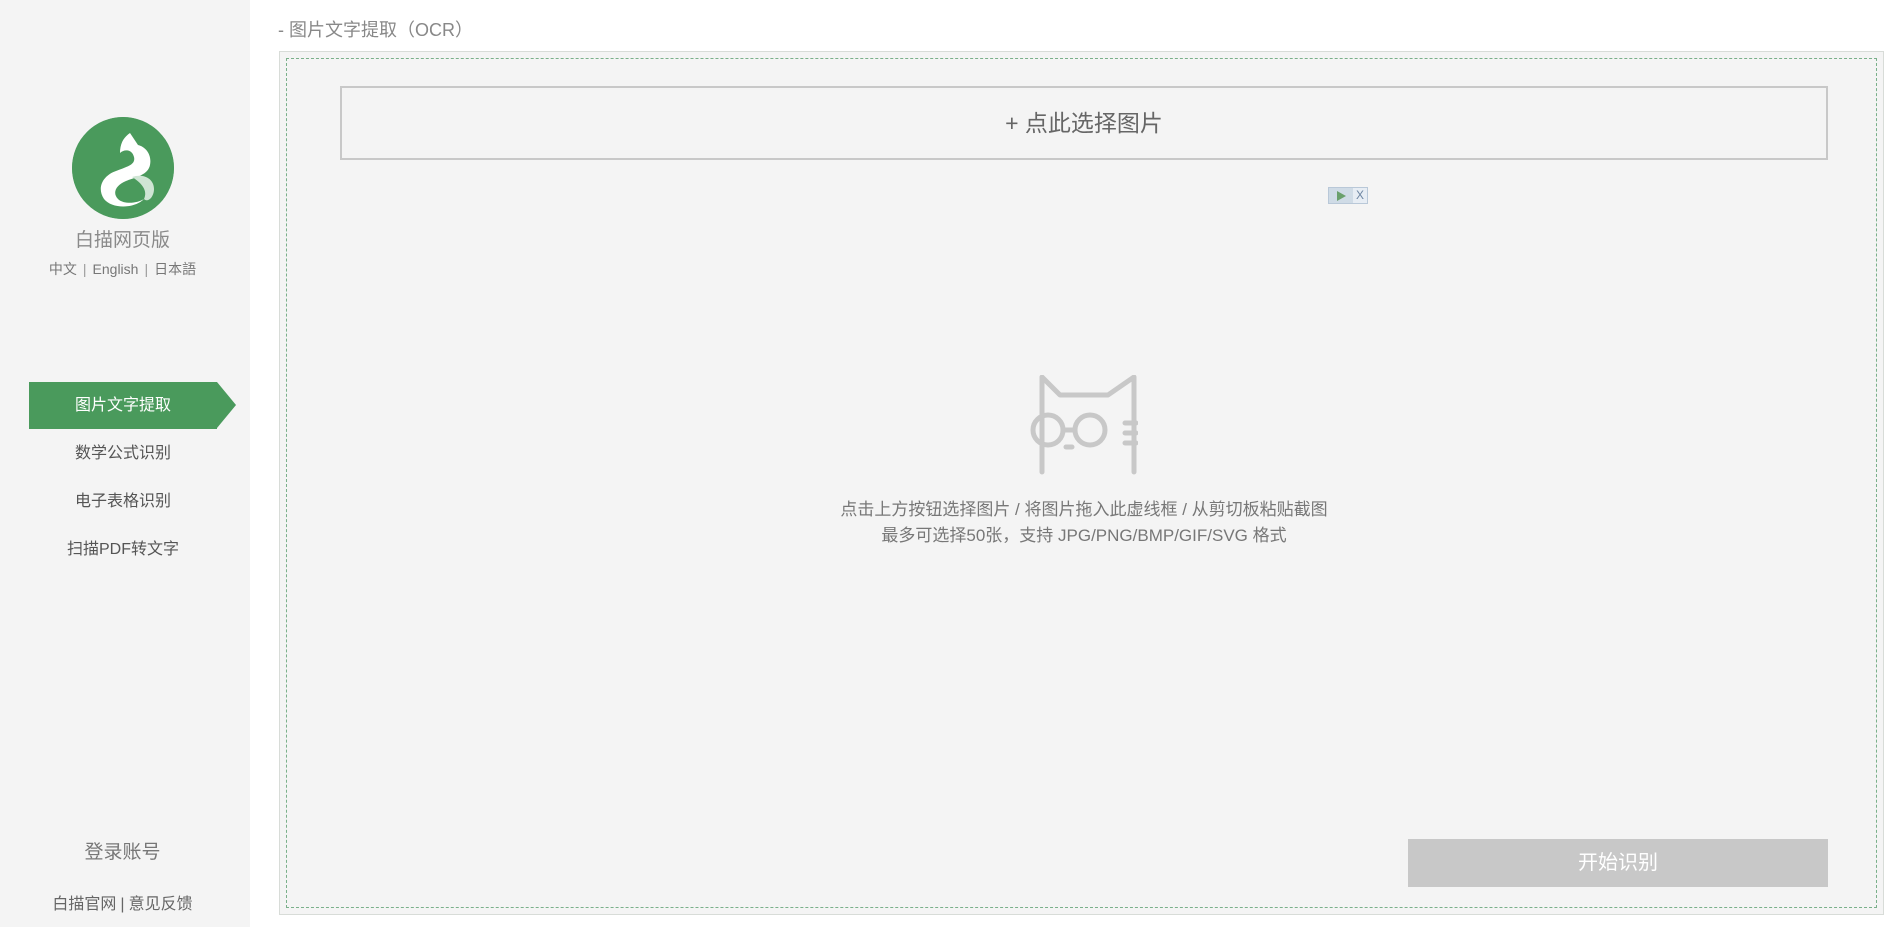 Image resolution: width=1903 pixels, height=927 pixels. What do you see at coordinates (1084, 535) in the screenshot?
I see `drop-hint-formats: 最多可选择50张，支持 JPG/PNG/BMP/GIF/SVG 格式` at bounding box center [1084, 535].